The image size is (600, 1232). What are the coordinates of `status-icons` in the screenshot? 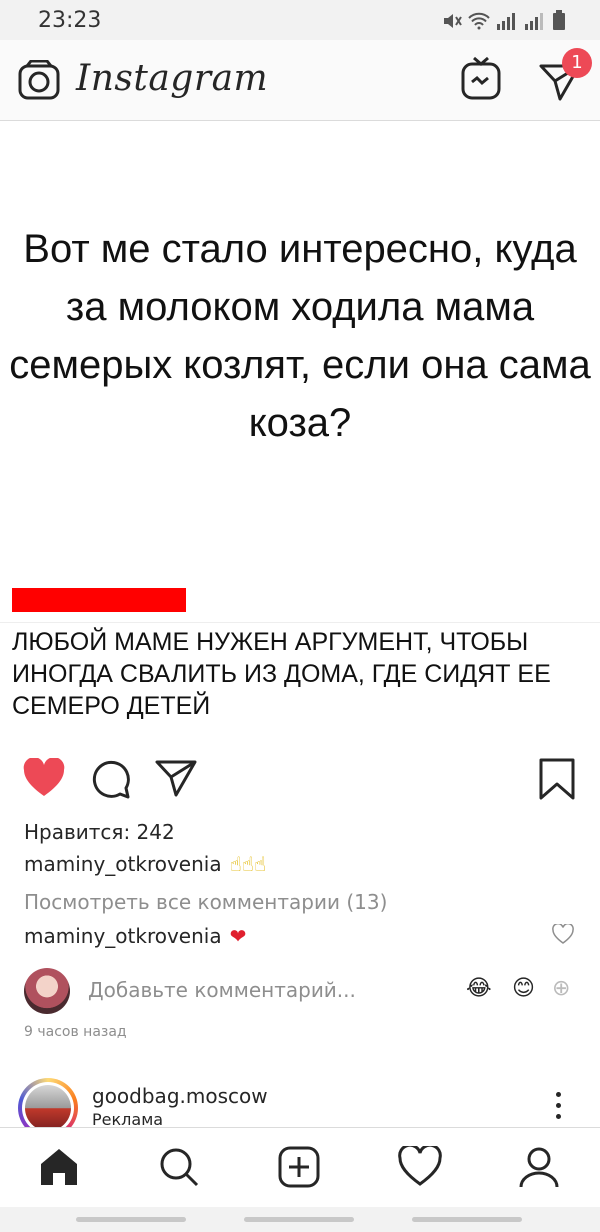 It's located at (504, 20).